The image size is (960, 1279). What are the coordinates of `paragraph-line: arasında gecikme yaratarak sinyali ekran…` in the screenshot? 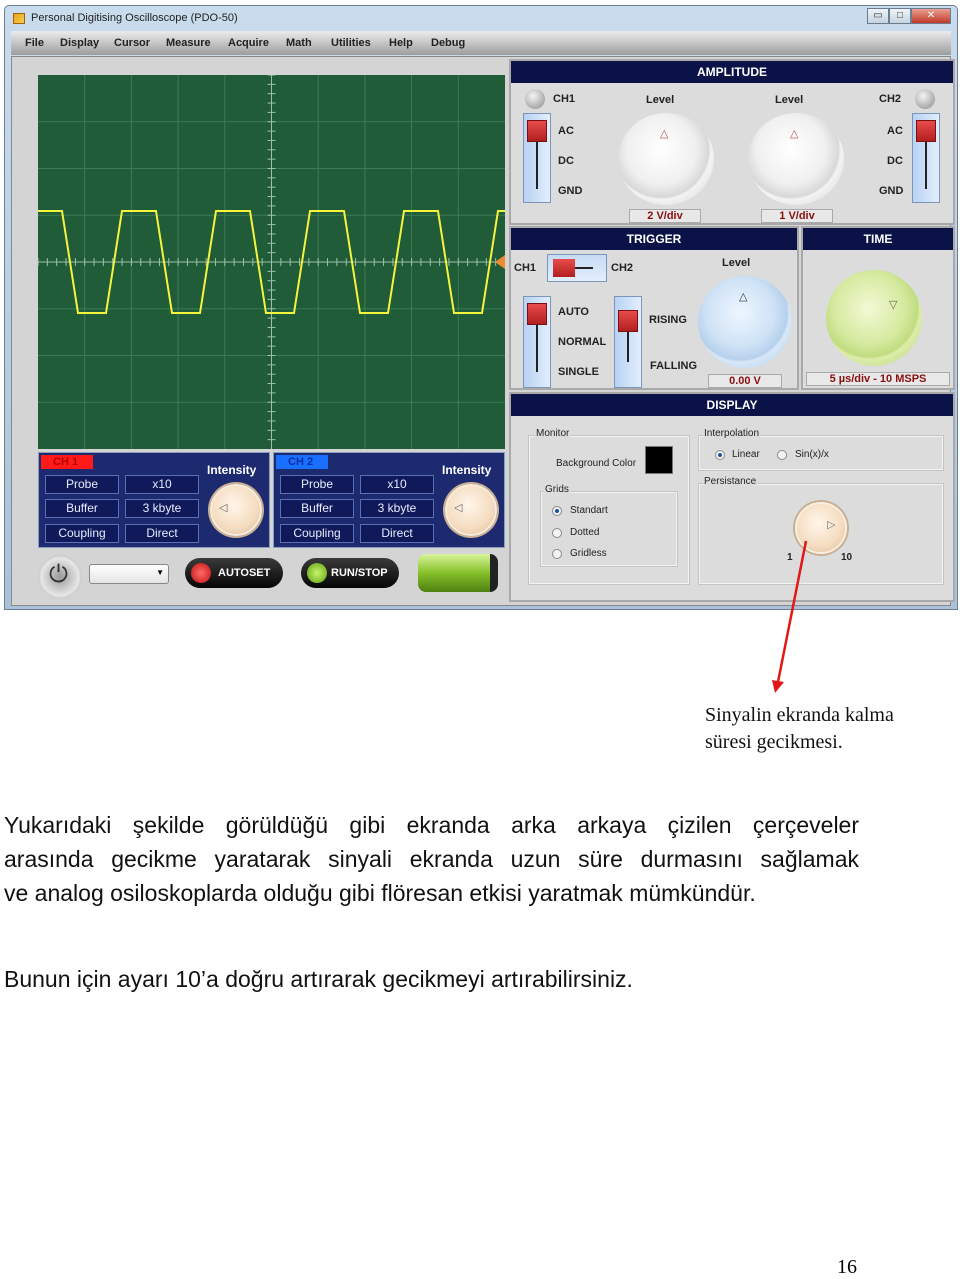 It's located at (431, 859).